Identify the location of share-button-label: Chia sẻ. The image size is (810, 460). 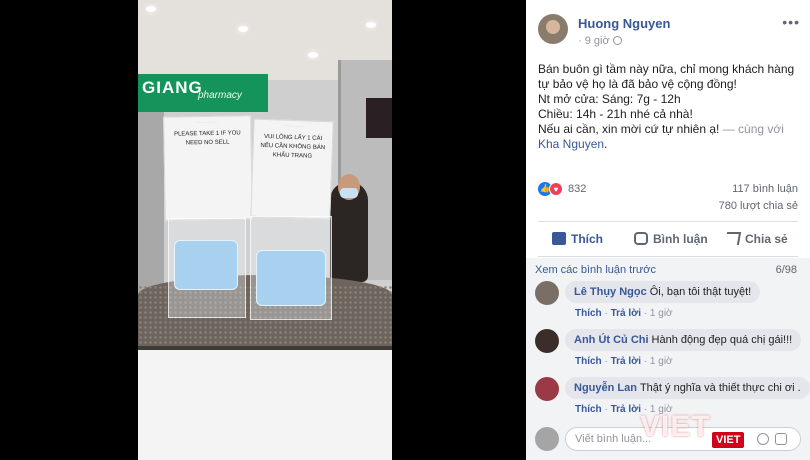
(766, 239).